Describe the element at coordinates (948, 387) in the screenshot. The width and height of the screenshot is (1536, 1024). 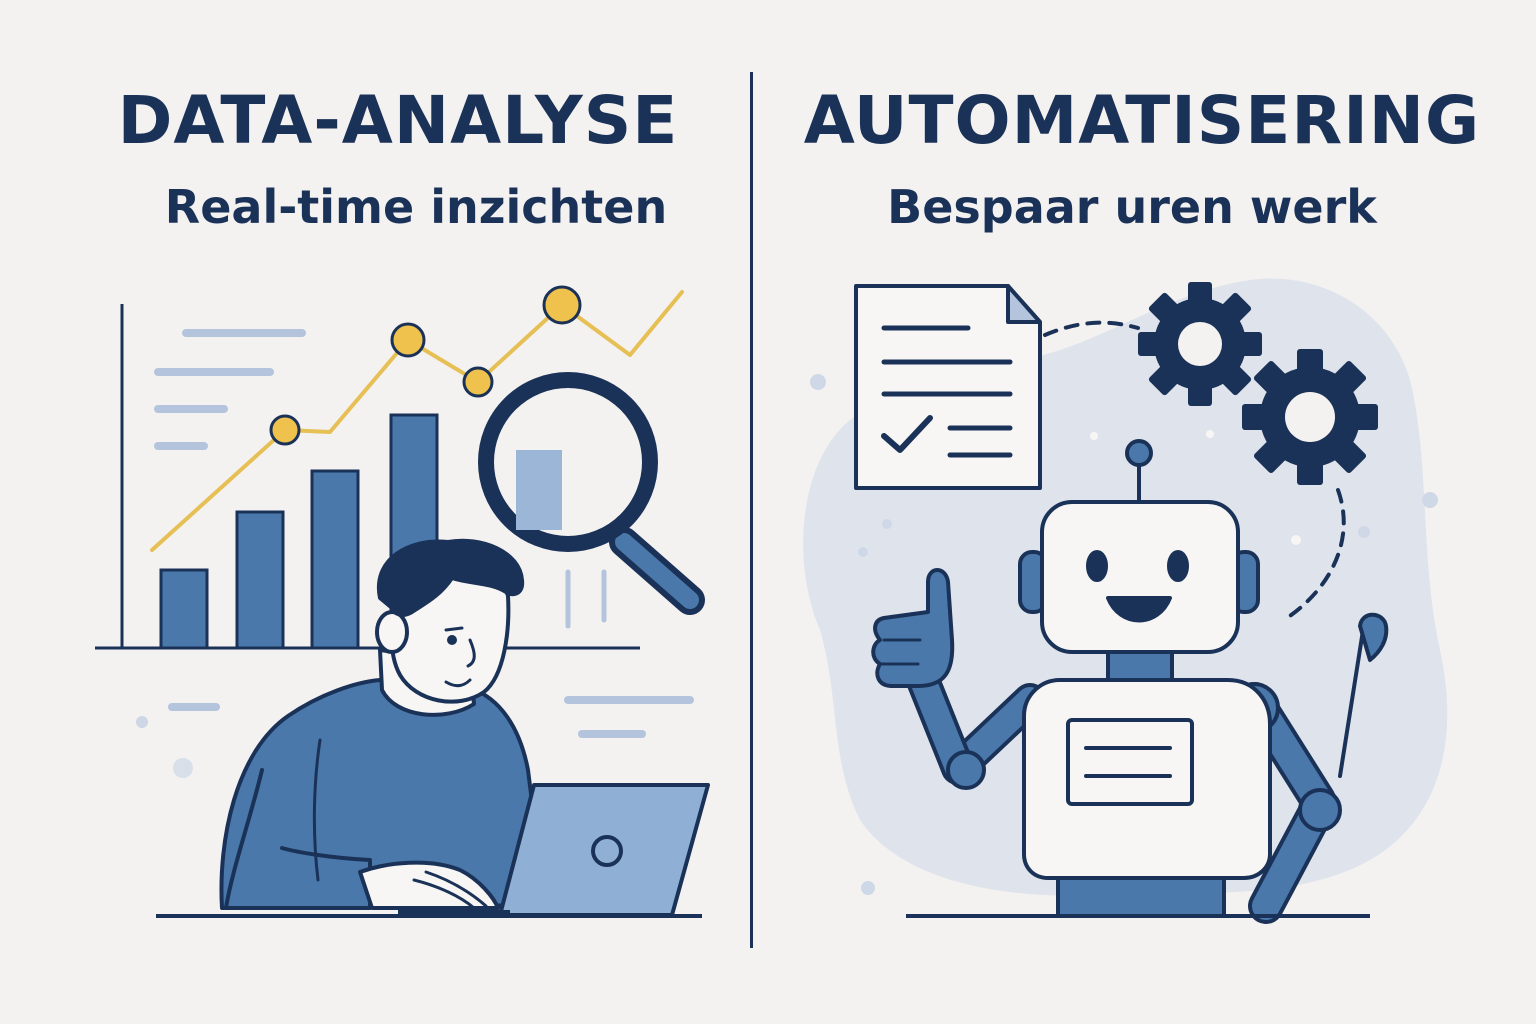
I see `document-check-icon` at that location.